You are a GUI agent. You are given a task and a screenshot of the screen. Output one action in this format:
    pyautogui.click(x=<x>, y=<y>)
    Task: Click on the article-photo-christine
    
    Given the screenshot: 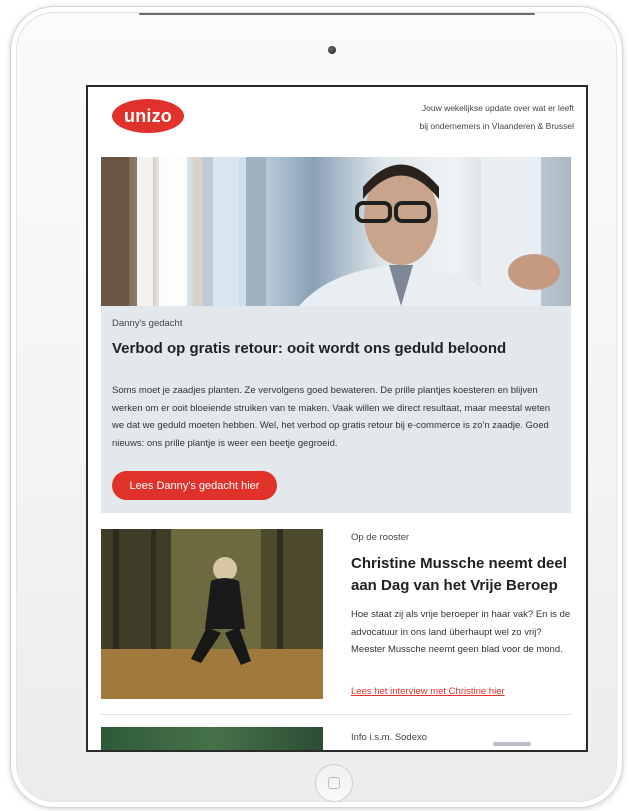 What is the action you would take?
    pyautogui.click(x=212, y=614)
    